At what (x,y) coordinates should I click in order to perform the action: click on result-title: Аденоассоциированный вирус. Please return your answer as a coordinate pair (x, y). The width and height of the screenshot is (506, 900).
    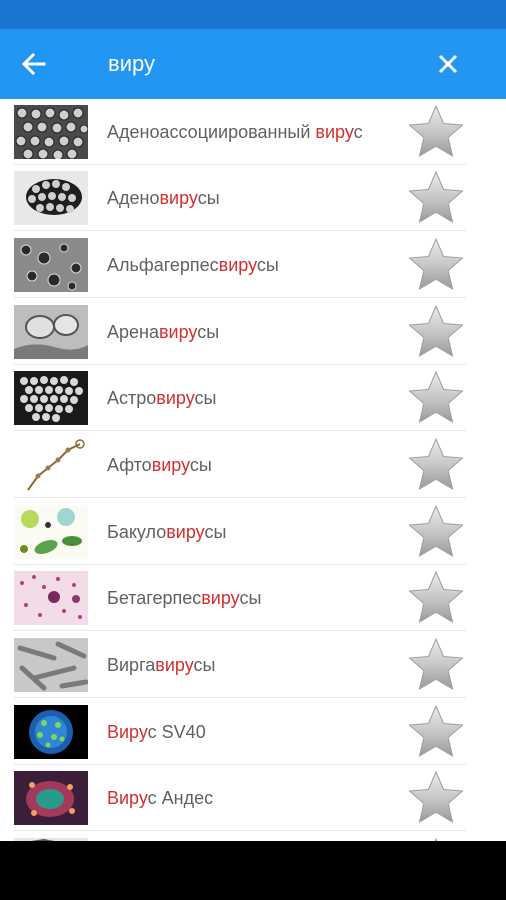
    Looking at the image, I should click on (235, 132).